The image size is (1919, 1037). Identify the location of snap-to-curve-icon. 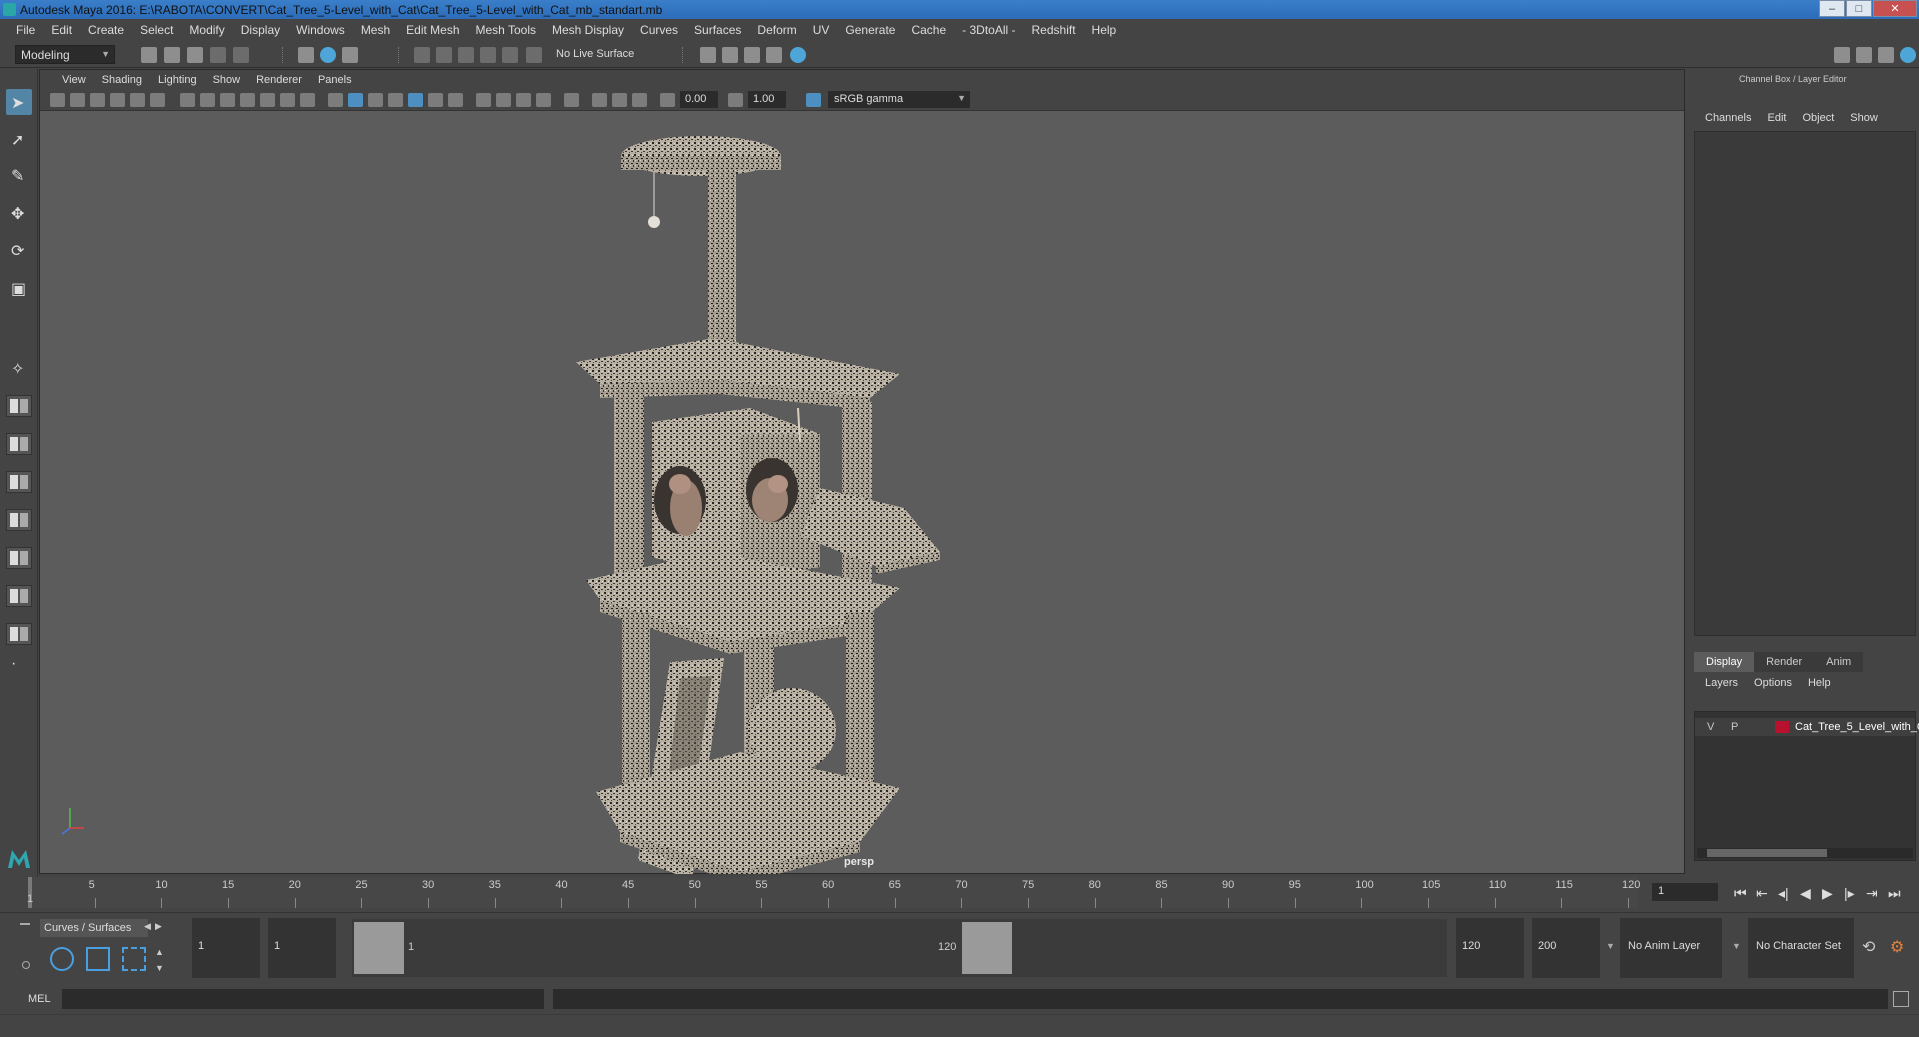
(444, 55).